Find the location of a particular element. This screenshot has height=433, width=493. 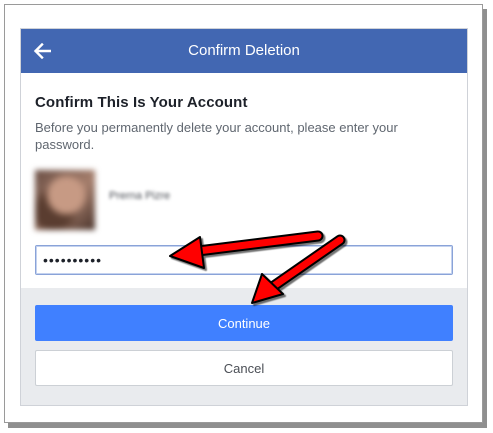

dialog-header: Confirm Deletion is located at coordinates (244, 51).